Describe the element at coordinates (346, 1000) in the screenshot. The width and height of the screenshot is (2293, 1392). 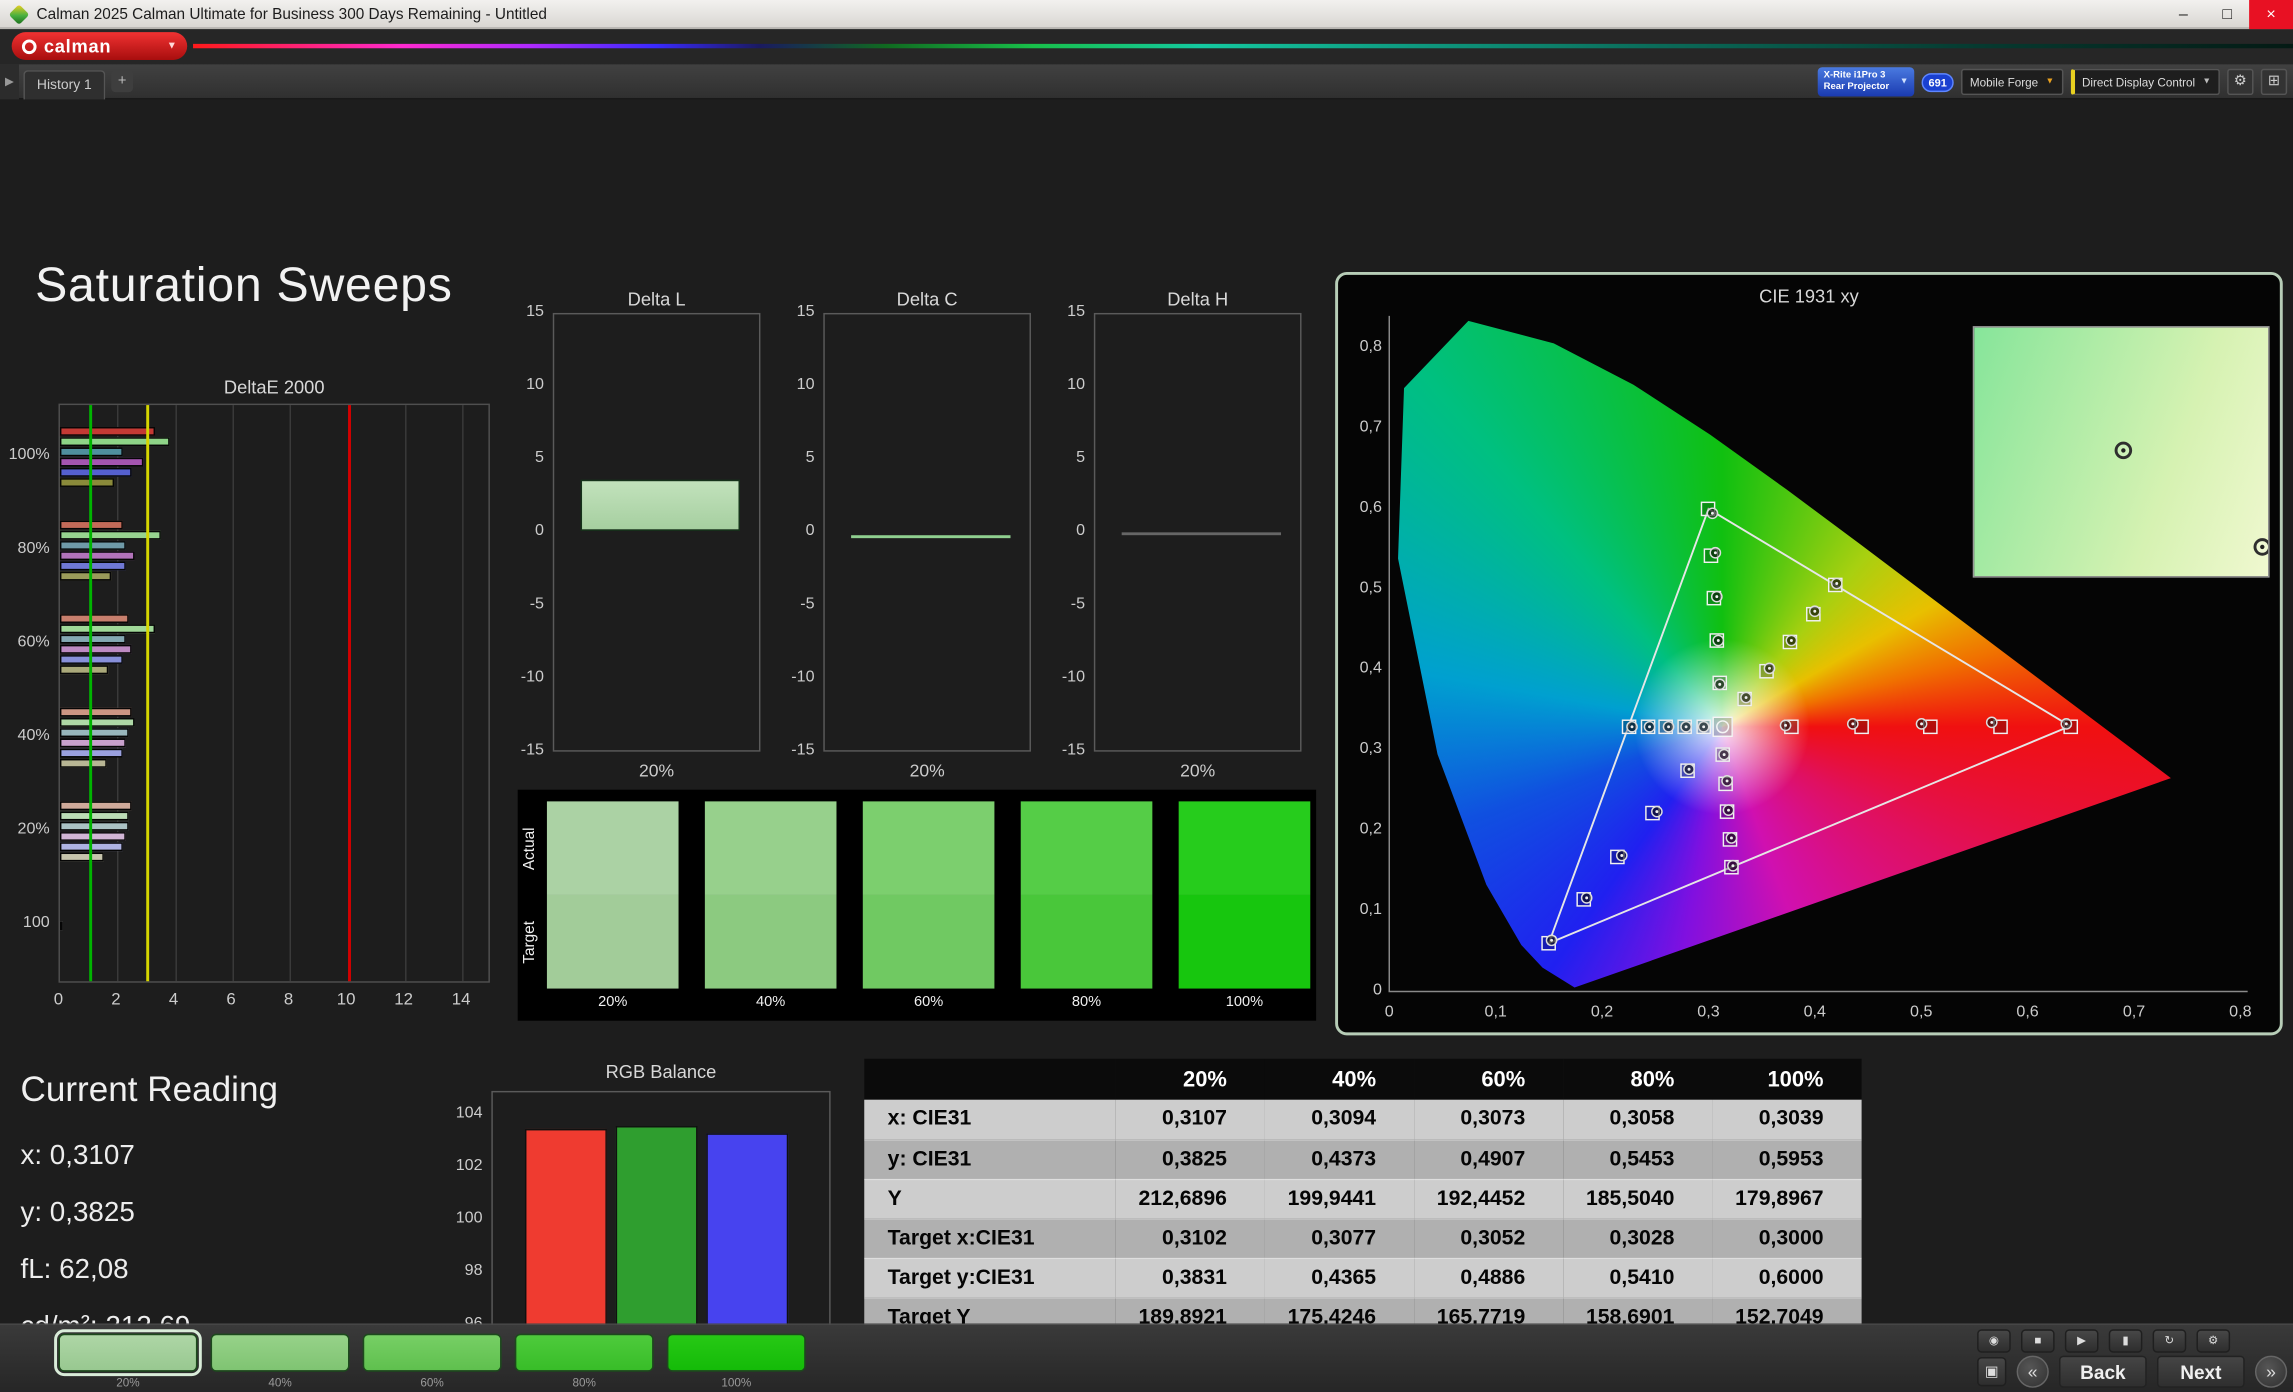
I see `axis-tick-label: 10` at that location.